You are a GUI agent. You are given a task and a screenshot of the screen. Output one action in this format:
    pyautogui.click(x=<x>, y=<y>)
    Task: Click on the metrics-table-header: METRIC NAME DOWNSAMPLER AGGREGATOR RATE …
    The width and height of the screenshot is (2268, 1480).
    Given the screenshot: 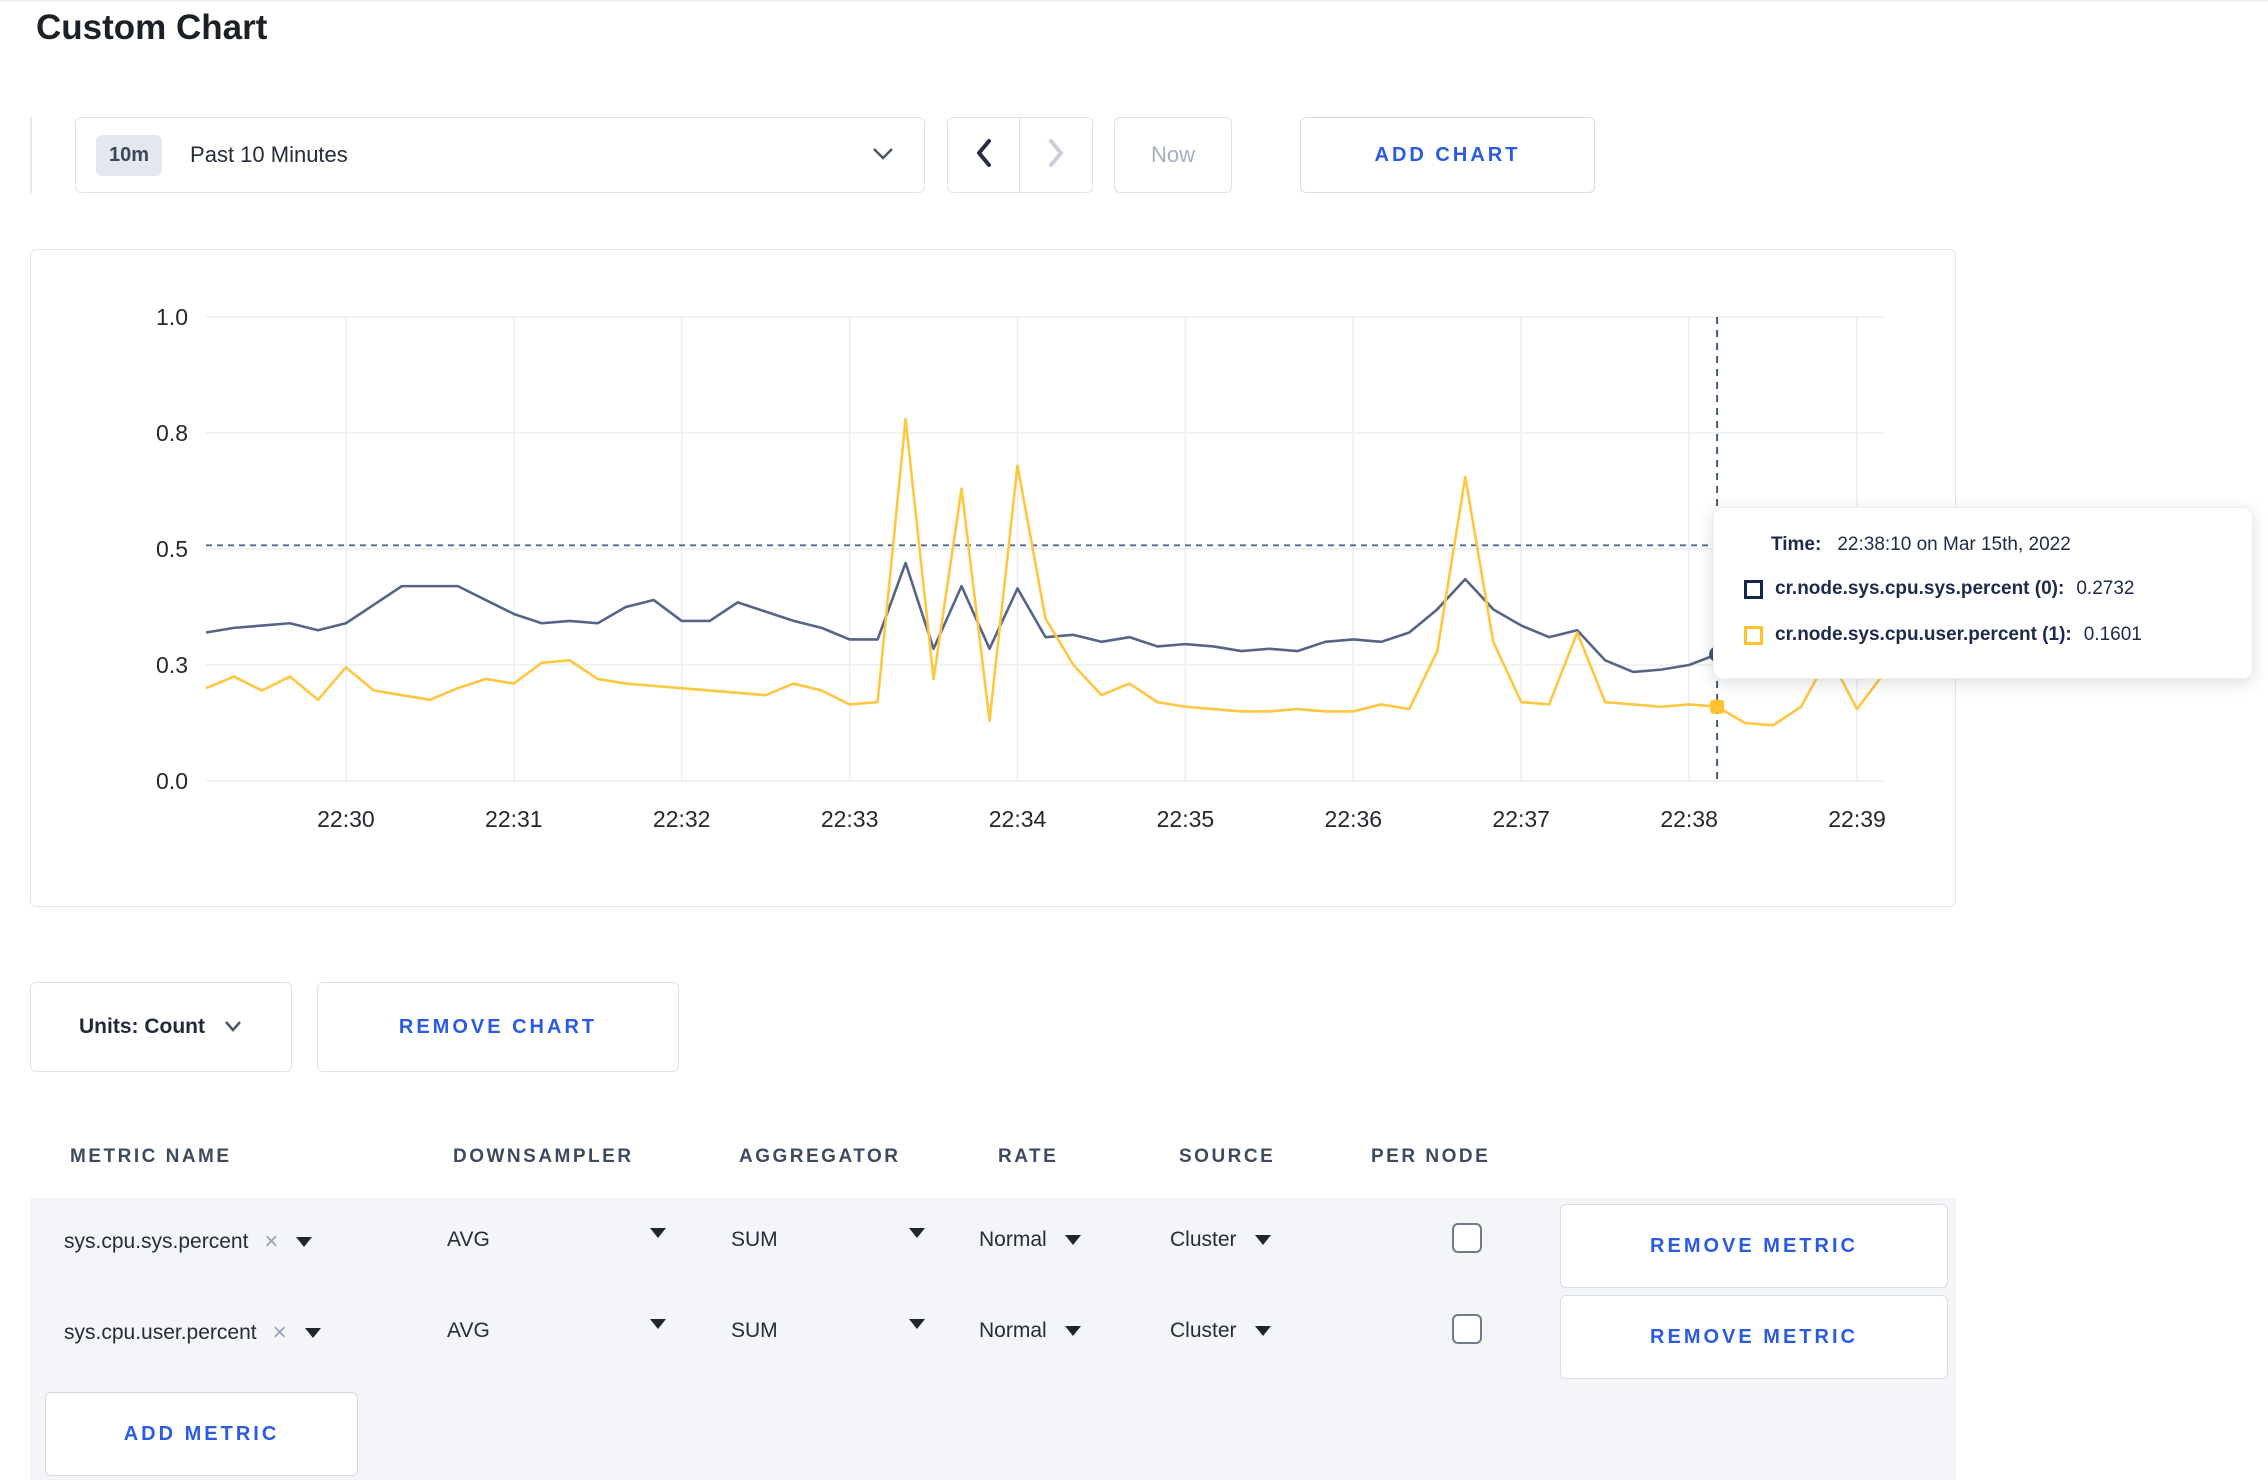 What is the action you would take?
    pyautogui.click(x=993, y=1160)
    